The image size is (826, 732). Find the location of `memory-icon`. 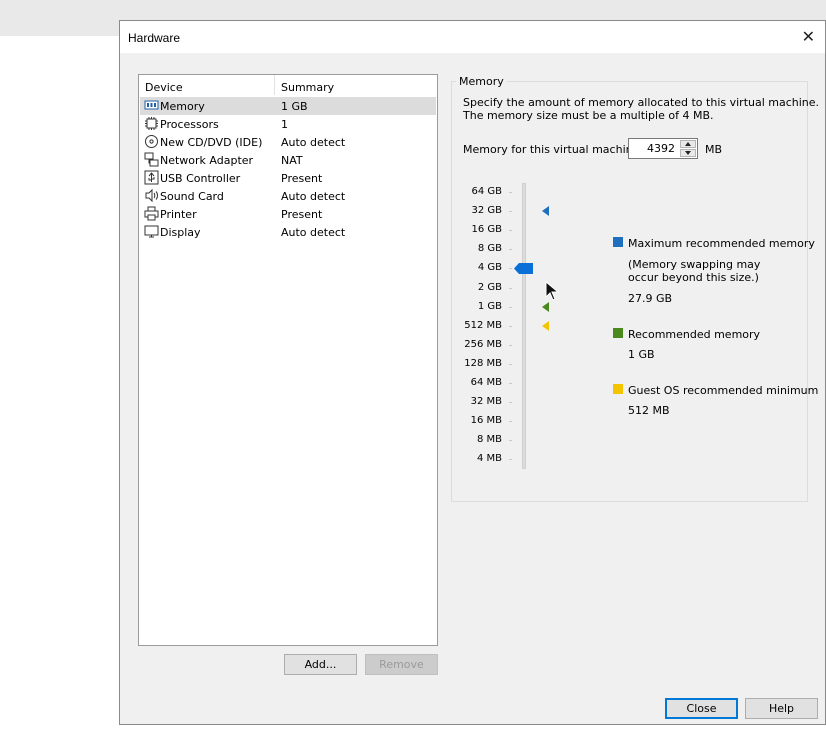

memory-icon is located at coordinates (151, 105).